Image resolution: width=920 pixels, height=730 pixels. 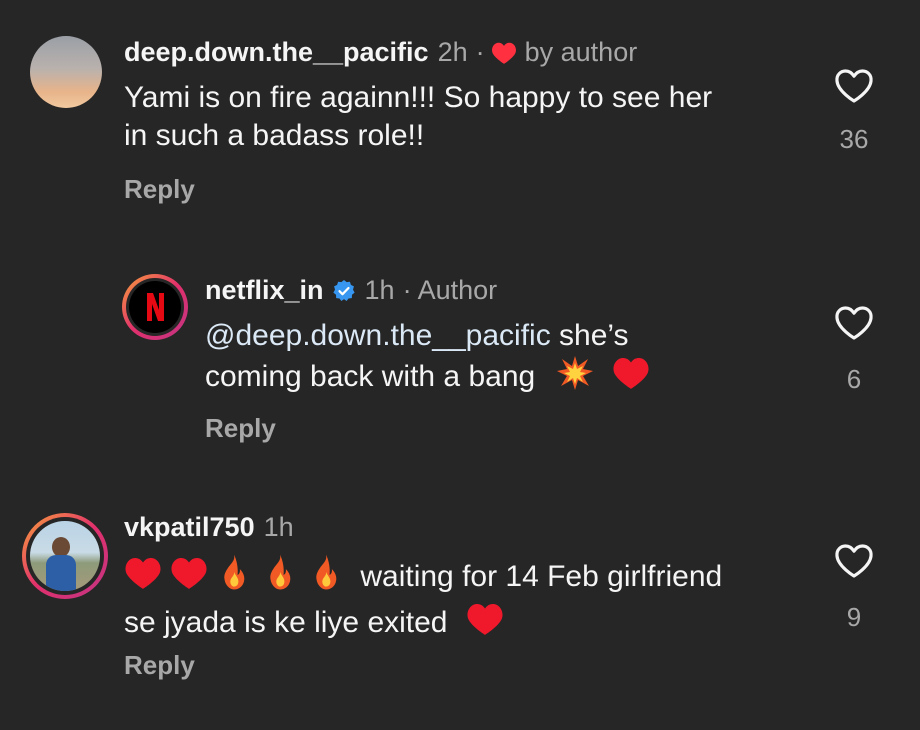 I want to click on comment-header: netflix_in 1h · Author, so click(x=351, y=290).